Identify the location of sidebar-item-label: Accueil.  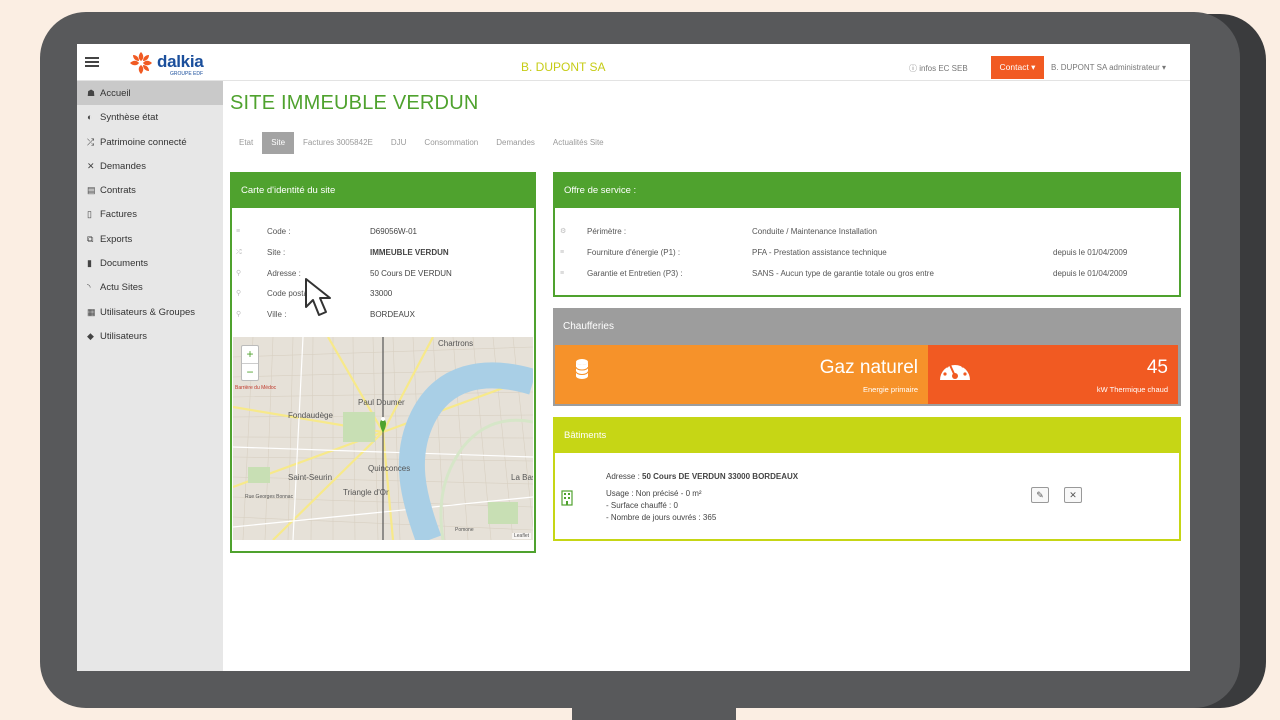
(115, 93).